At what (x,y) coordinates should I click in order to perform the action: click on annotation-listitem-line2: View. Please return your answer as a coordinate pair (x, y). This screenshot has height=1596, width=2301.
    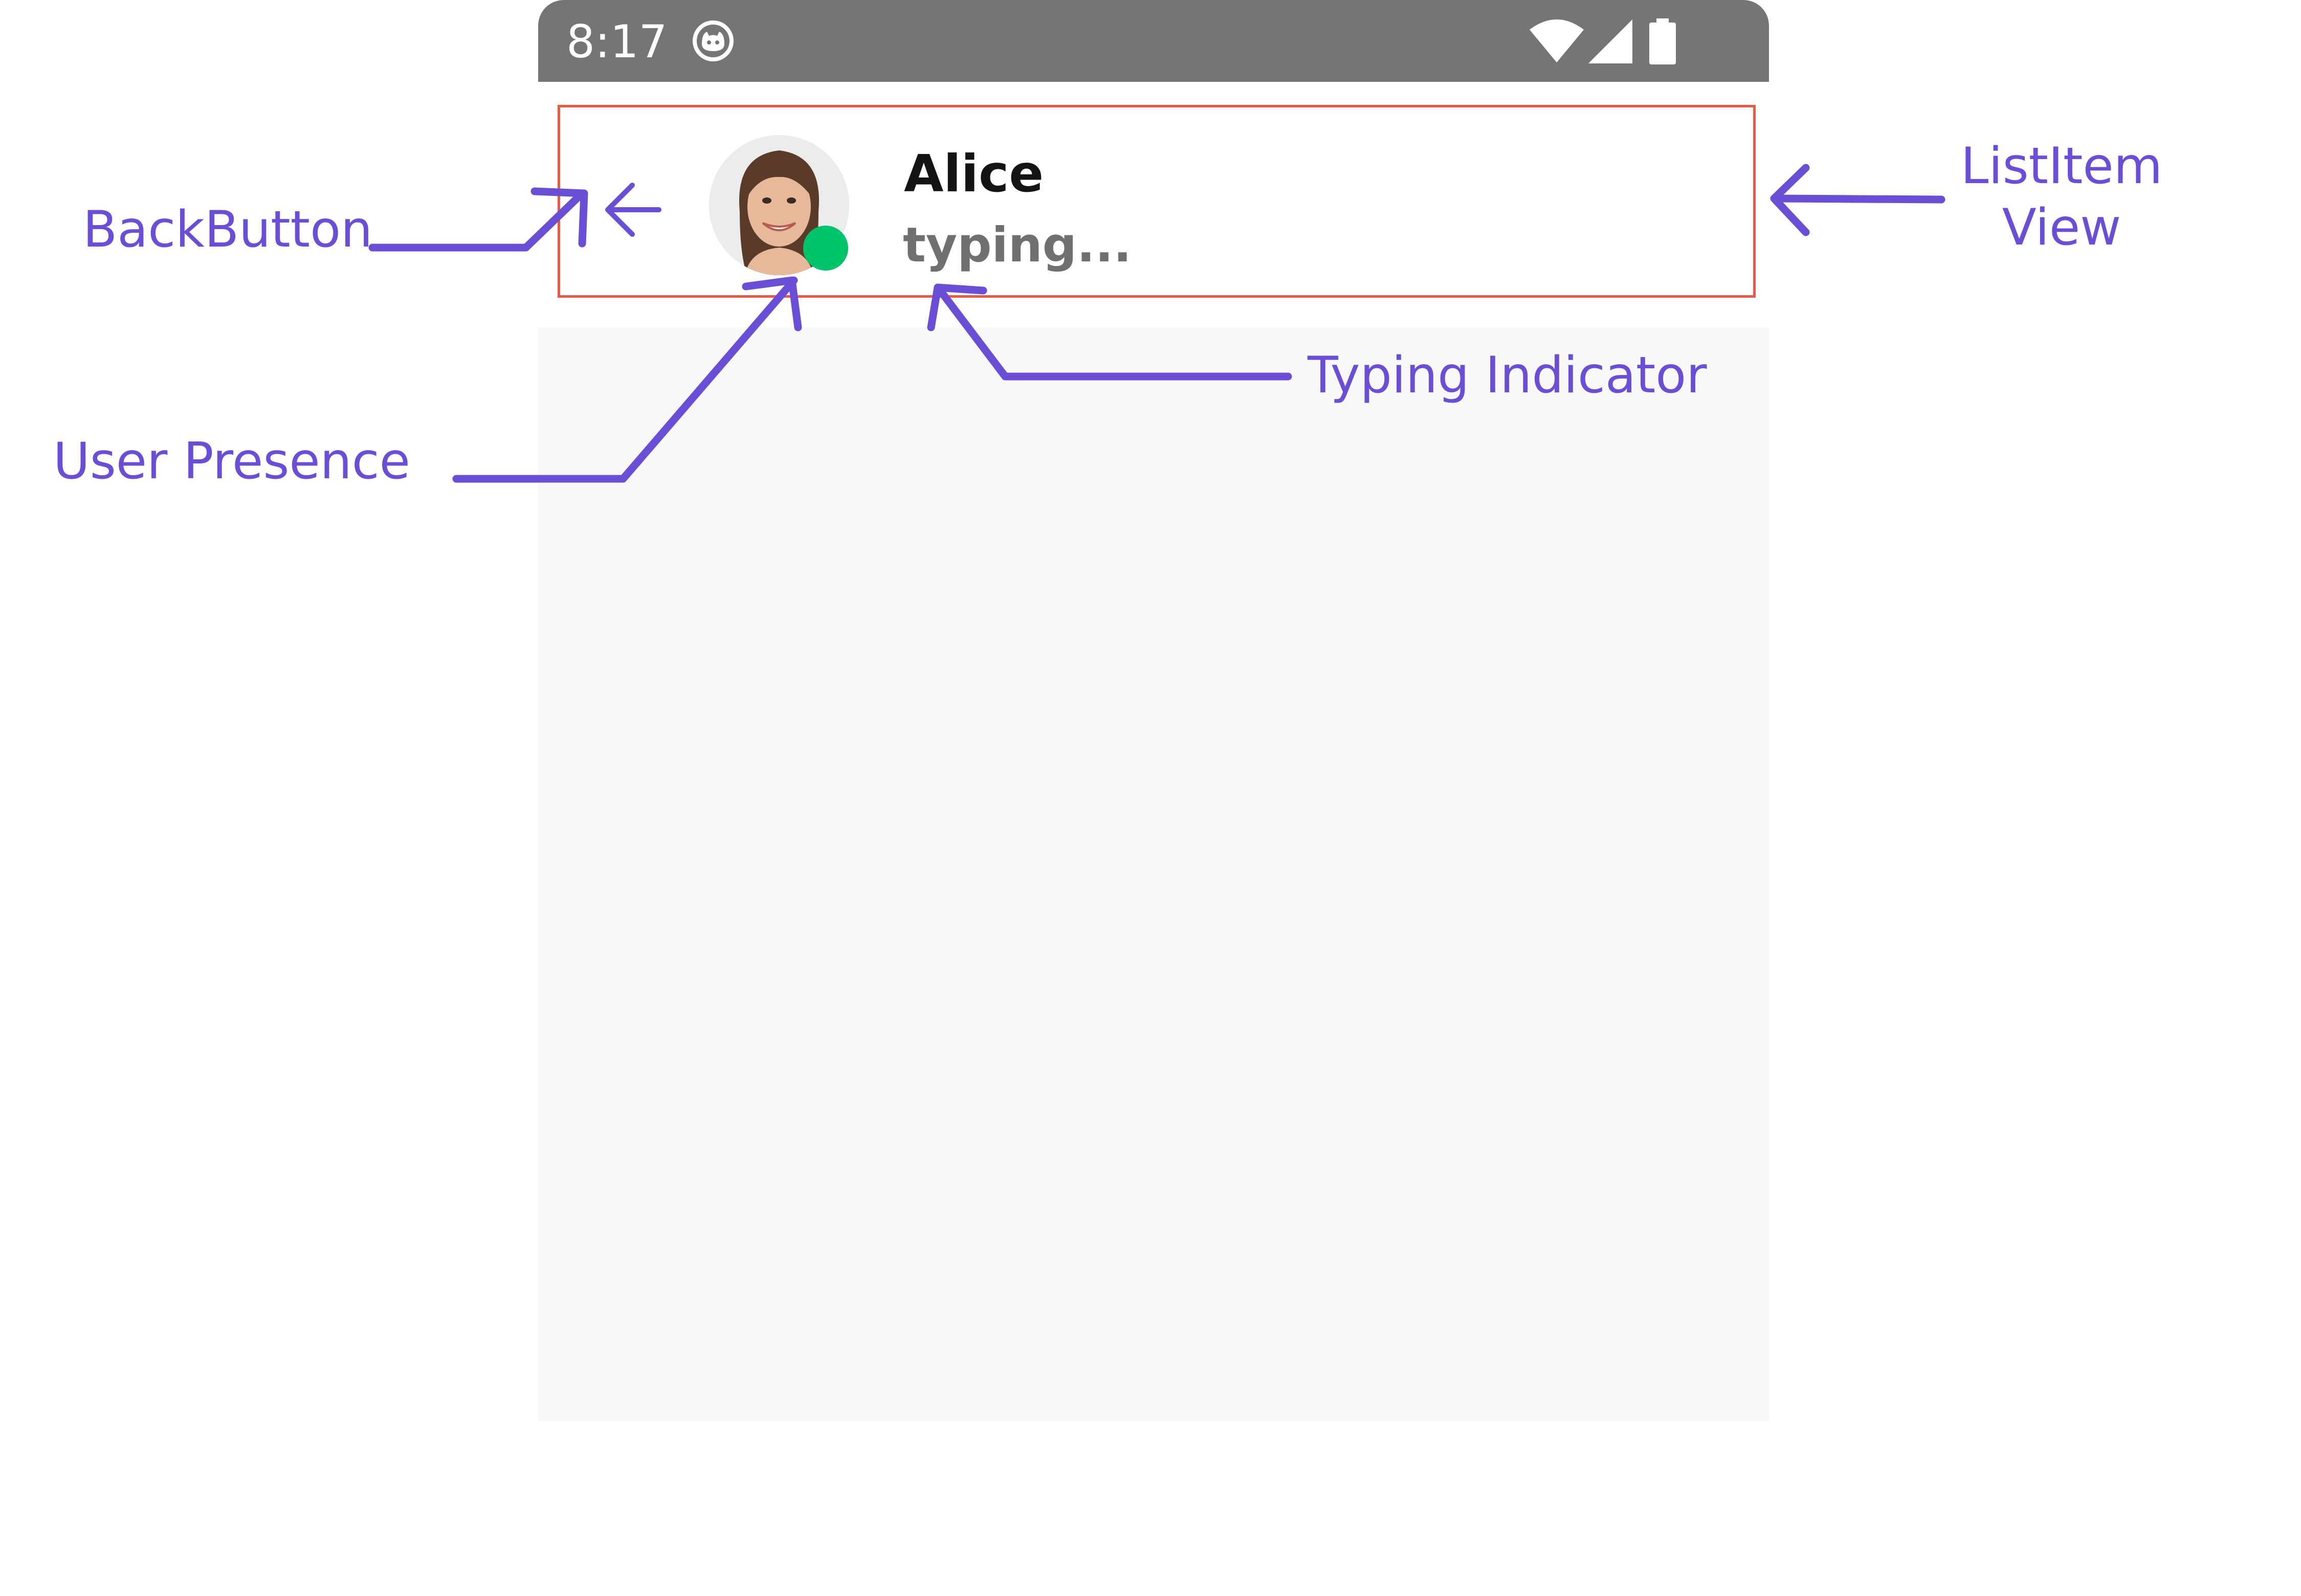
    Looking at the image, I should click on (2061, 227).